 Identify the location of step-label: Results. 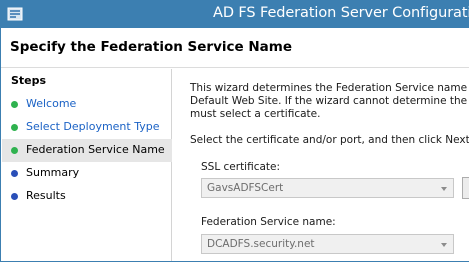
(46, 195).